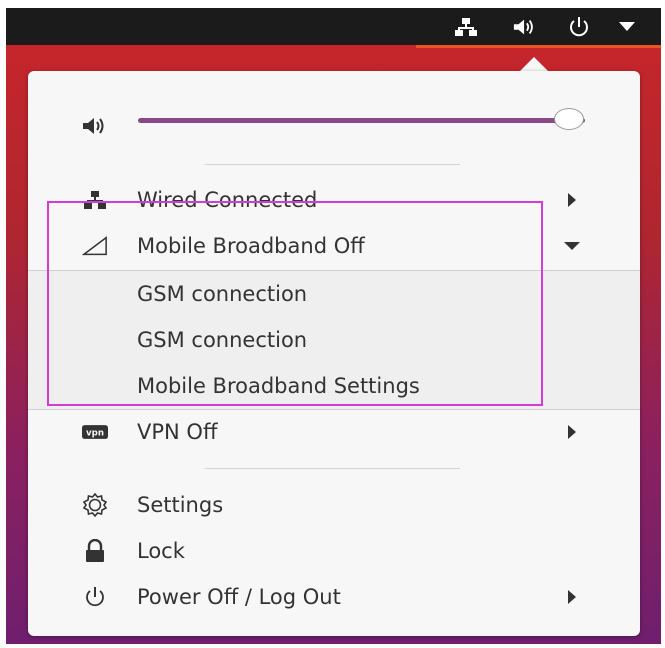  Describe the element at coordinates (534, 64) in the screenshot. I see `menu-pointer` at that location.